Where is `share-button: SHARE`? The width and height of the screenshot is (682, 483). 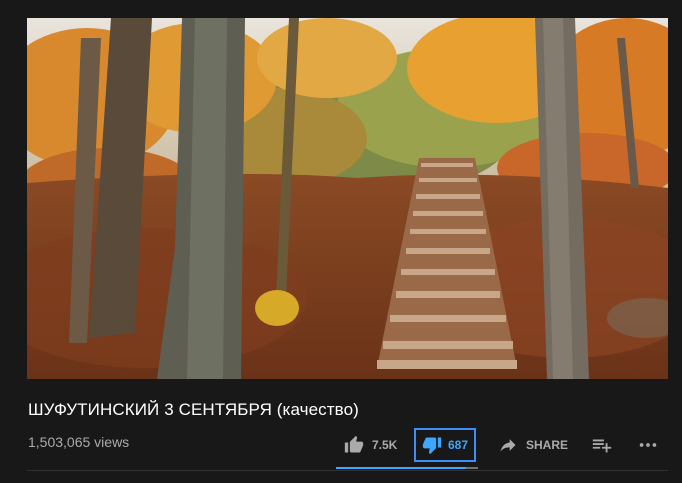 share-button: SHARE is located at coordinates (533, 445).